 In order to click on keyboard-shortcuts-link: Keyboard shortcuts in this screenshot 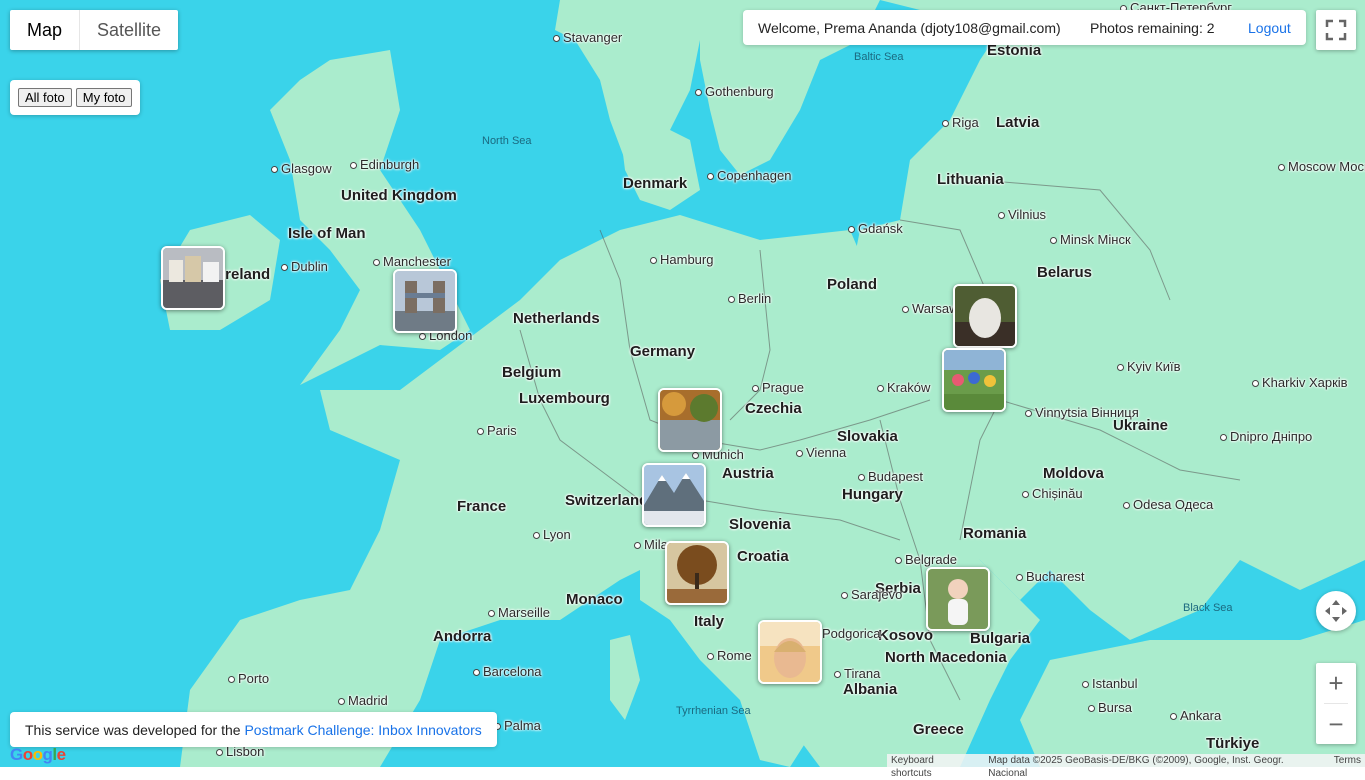, I will do `click(933, 766)`.